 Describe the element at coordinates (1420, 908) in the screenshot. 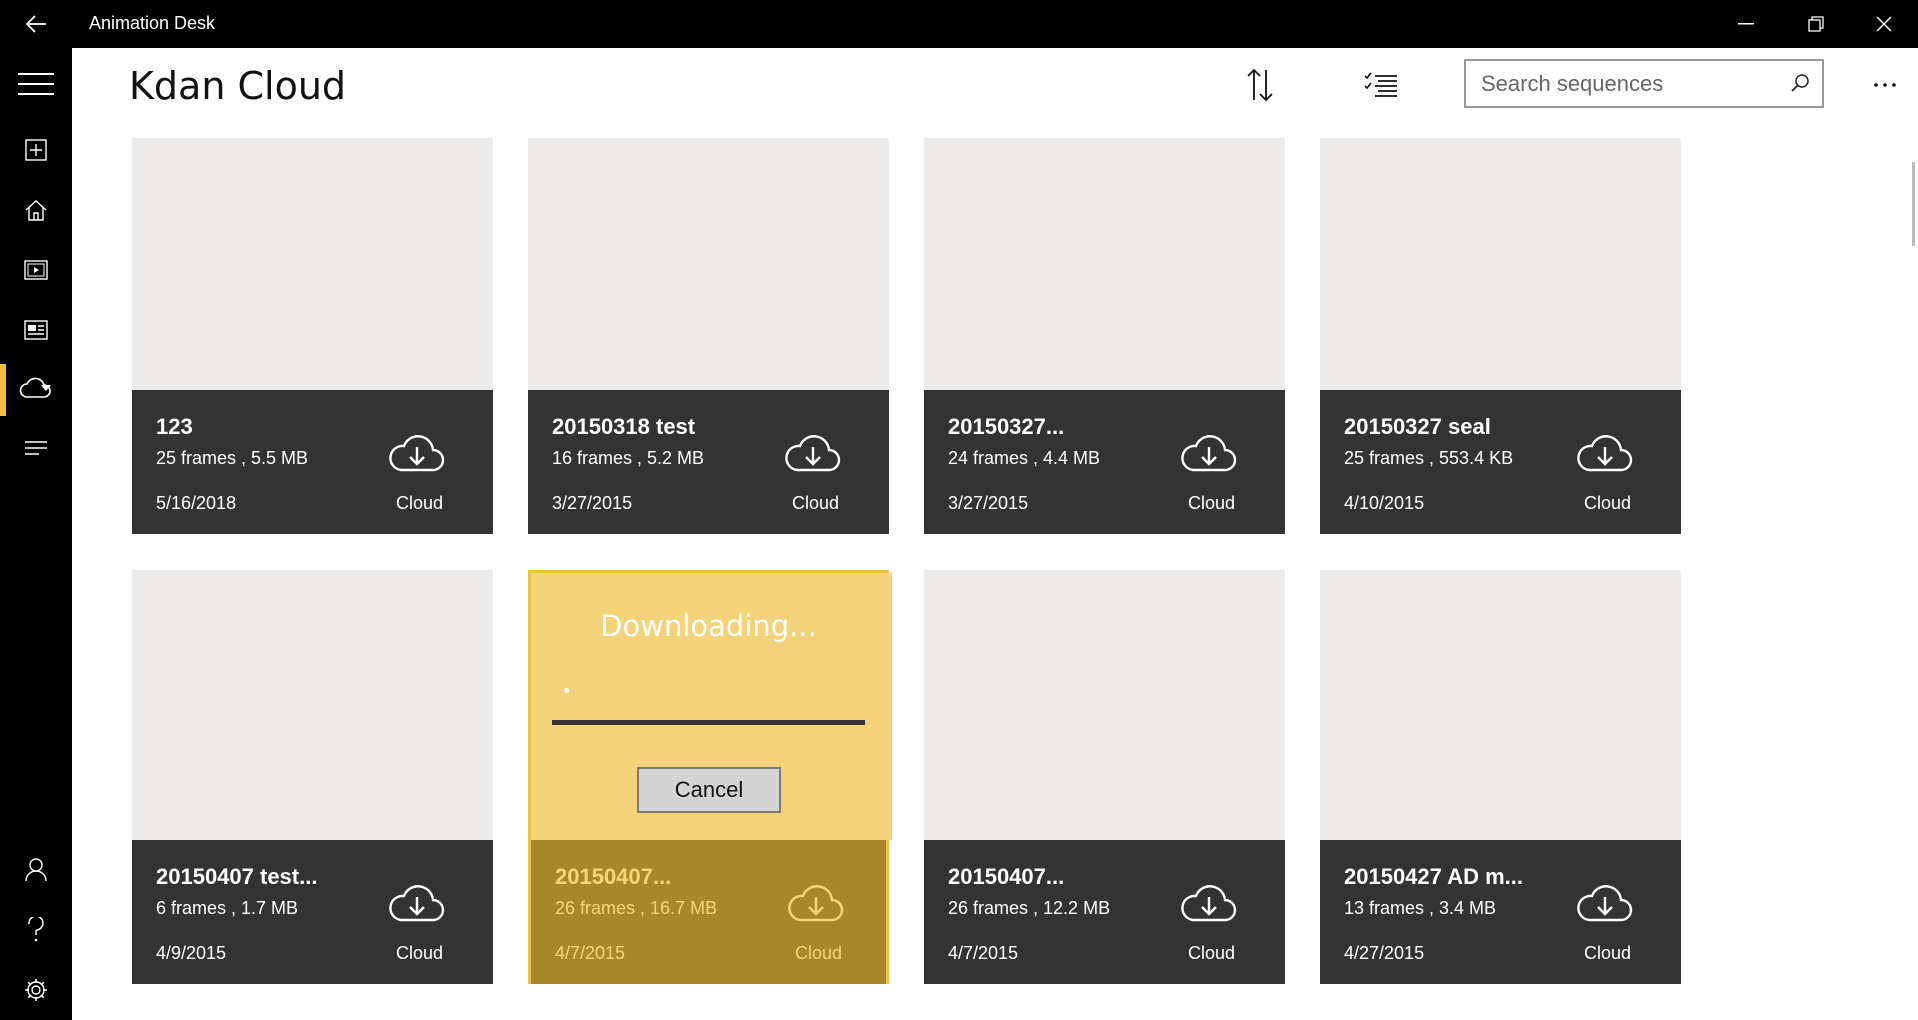

I see `card-meta: 13 frames , 3.4 MB` at that location.